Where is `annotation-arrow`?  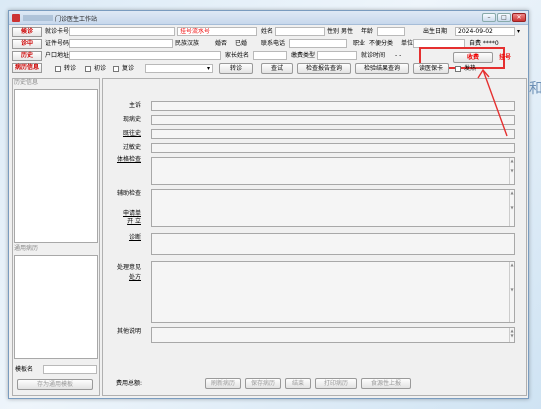
annotation-arrow is located at coordinates (492, 102).